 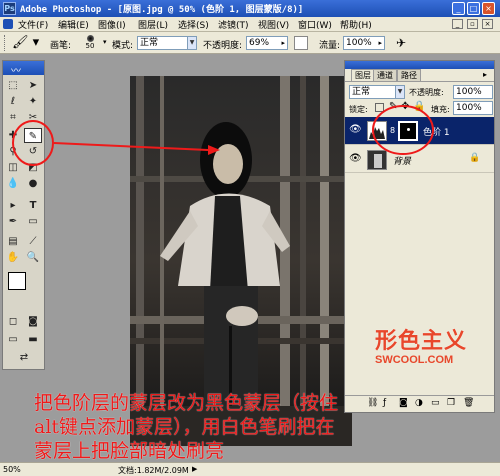 What do you see at coordinates (186, 403) in the screenshot?
I see `annotation-line-1: 把色阶层的蒙层改为黑色蒙层（按住` at bounding box center [186, 403].